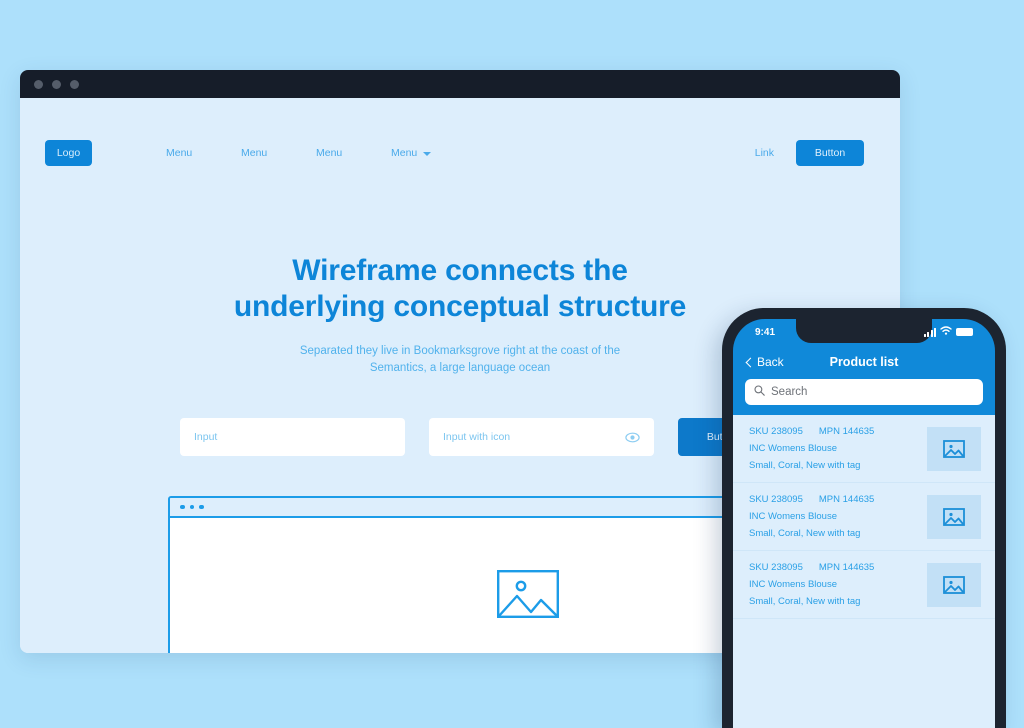  I want to click on nav-cta-button: Button, so click(830, 153).